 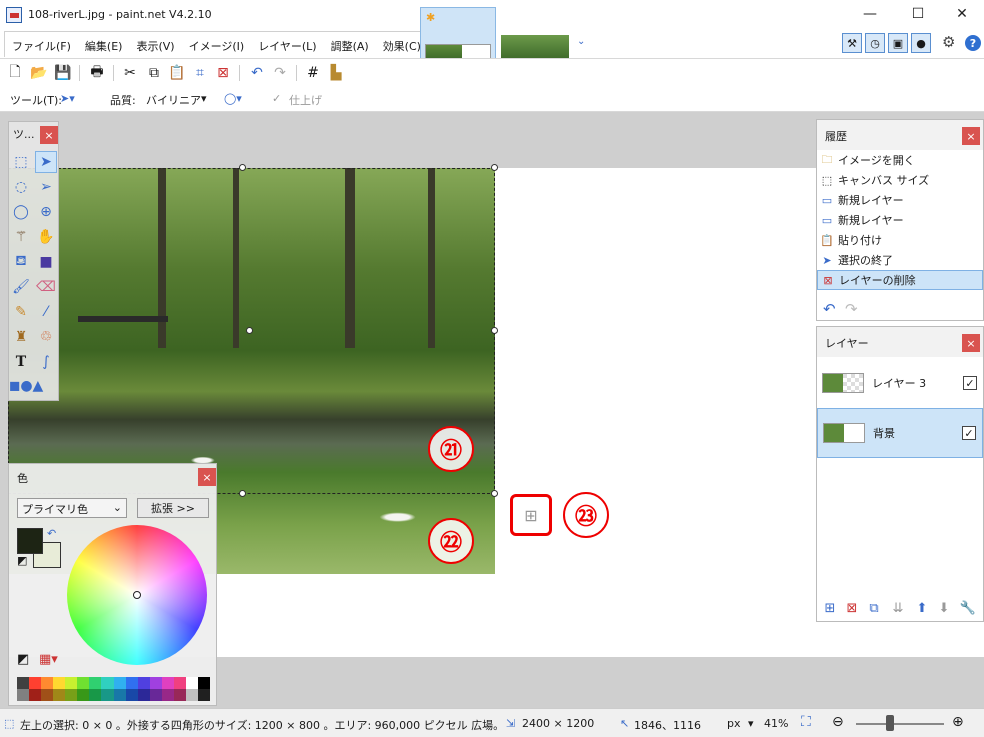 I want to click on delete-layer-icon: ⊠, so click(x=852, y=608).